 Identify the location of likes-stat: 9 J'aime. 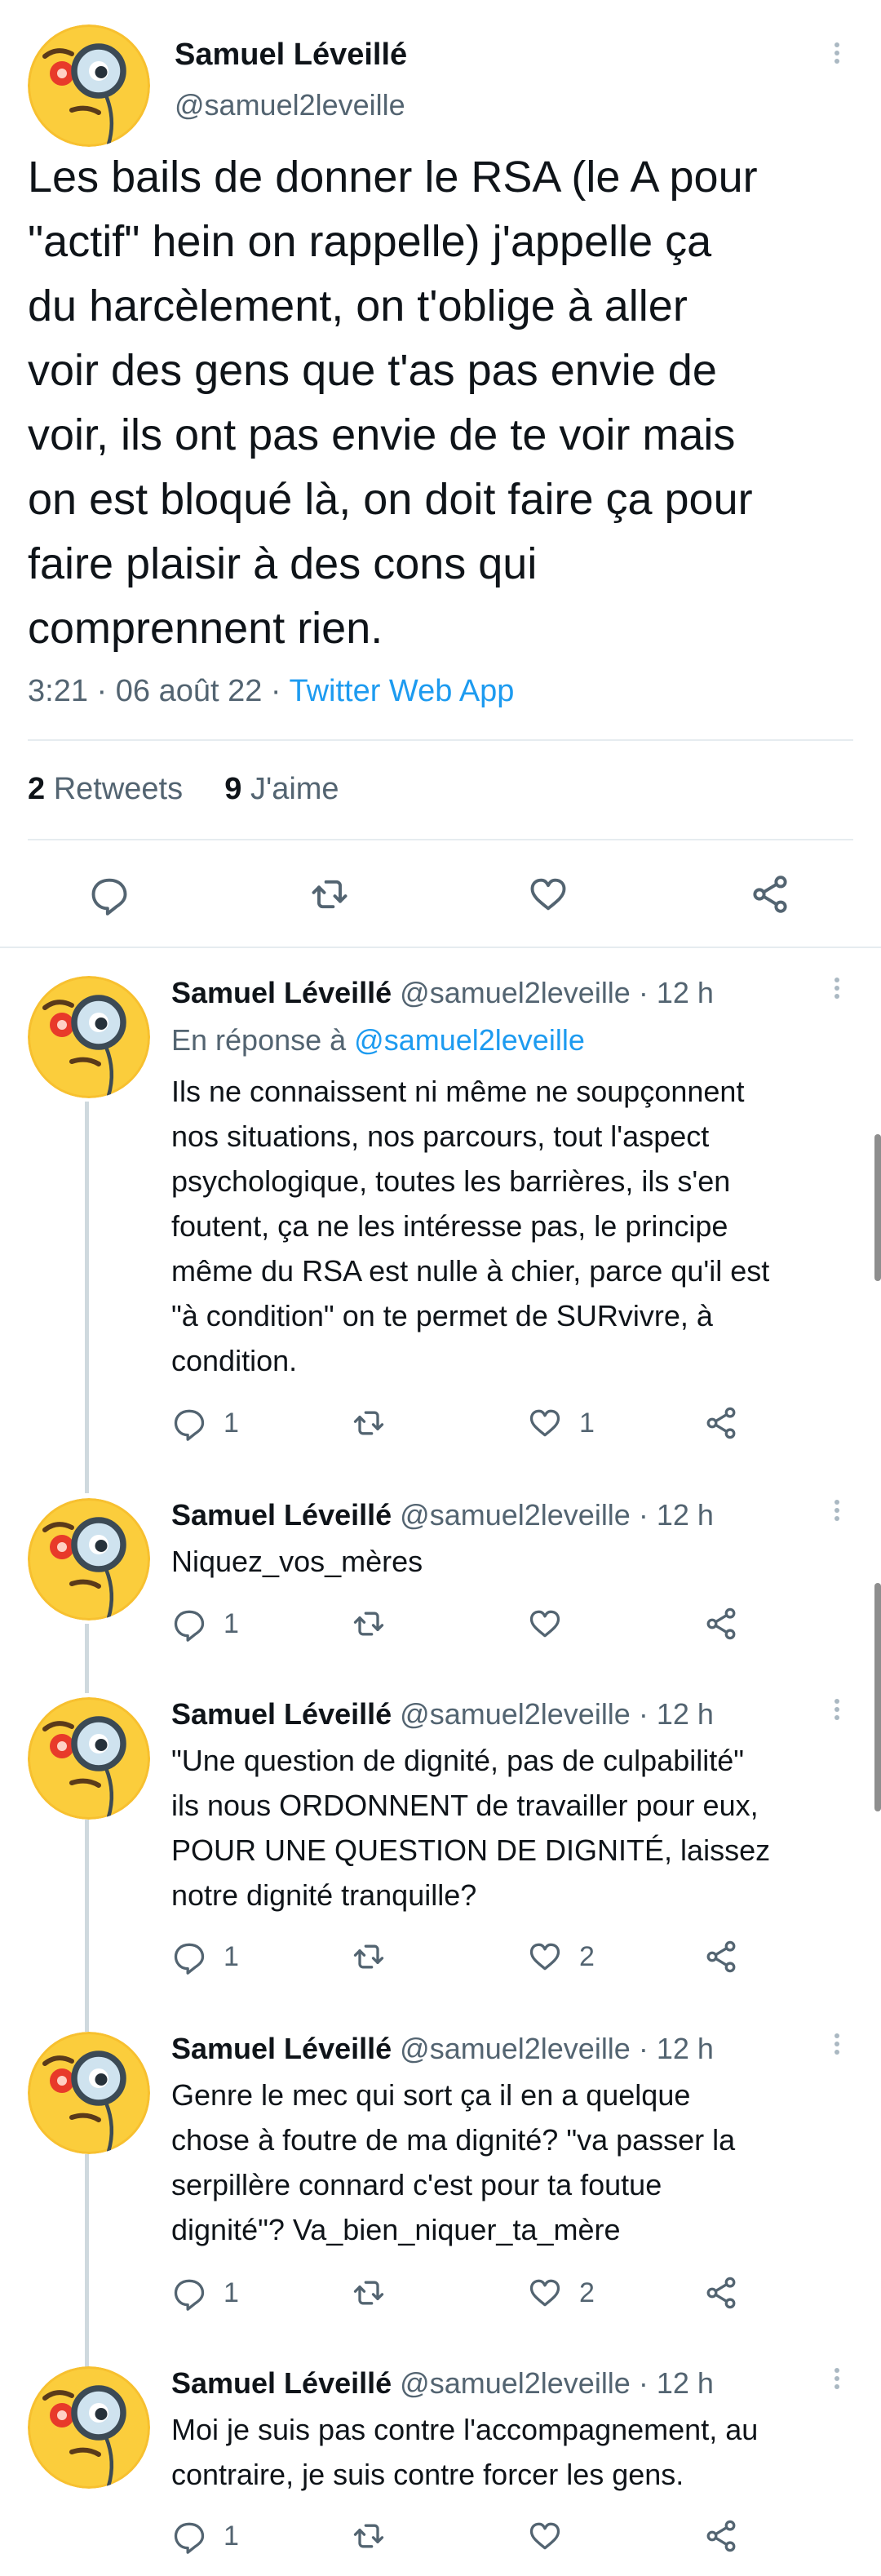
(281, 789).